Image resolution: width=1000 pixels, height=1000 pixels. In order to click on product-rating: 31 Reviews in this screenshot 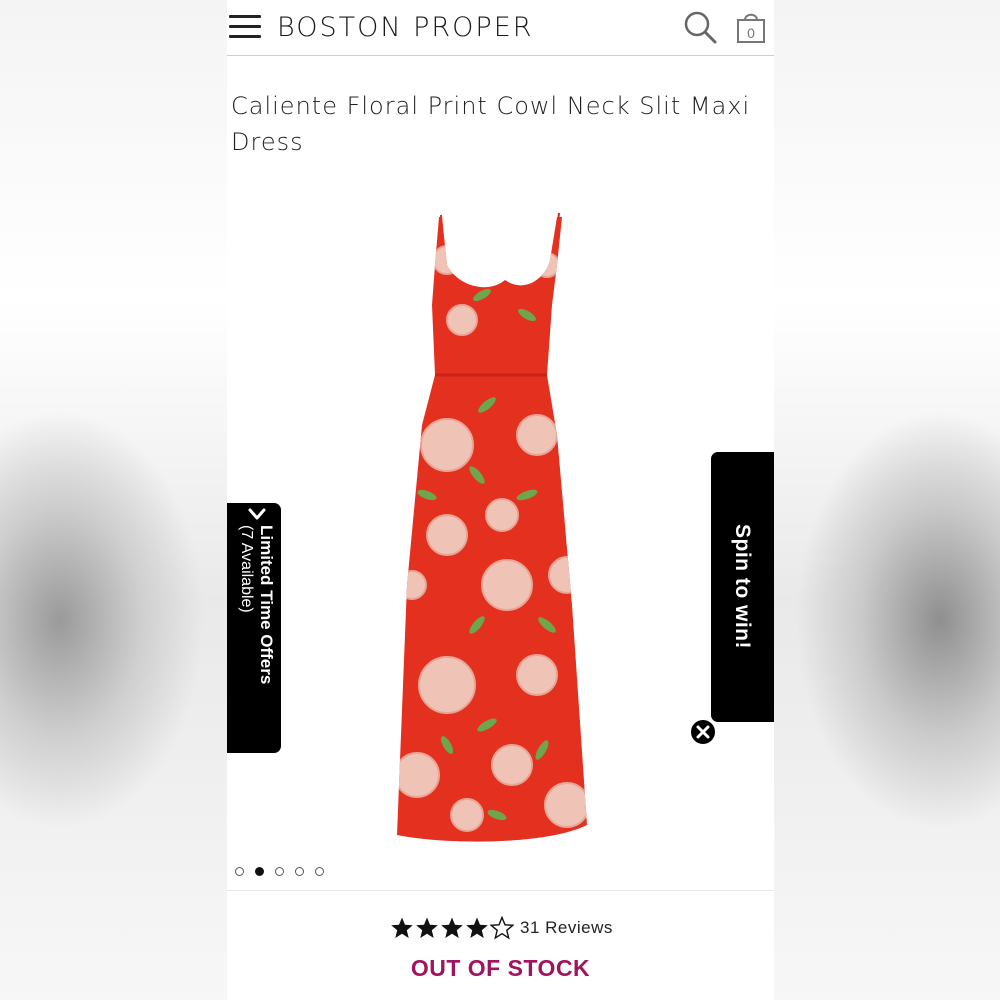, I will do `click(501, 928)`.